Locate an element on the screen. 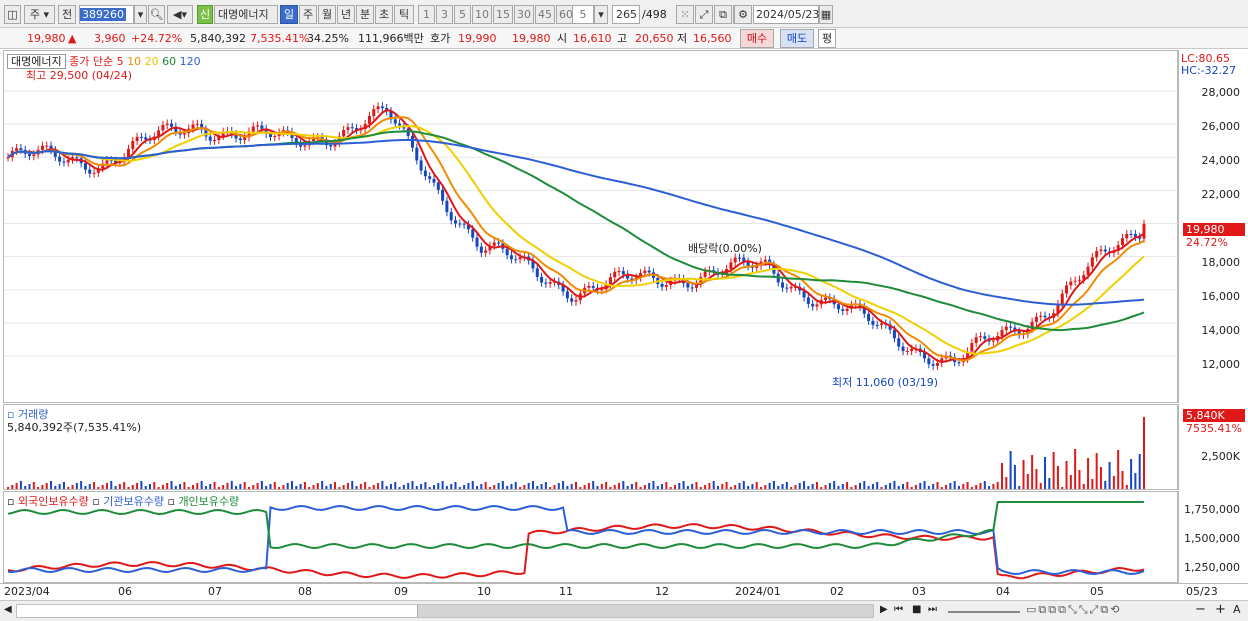 This screenshot has height=621, width=1248. speaker-icon: ◀▾ is located at coordinates (180, 14).